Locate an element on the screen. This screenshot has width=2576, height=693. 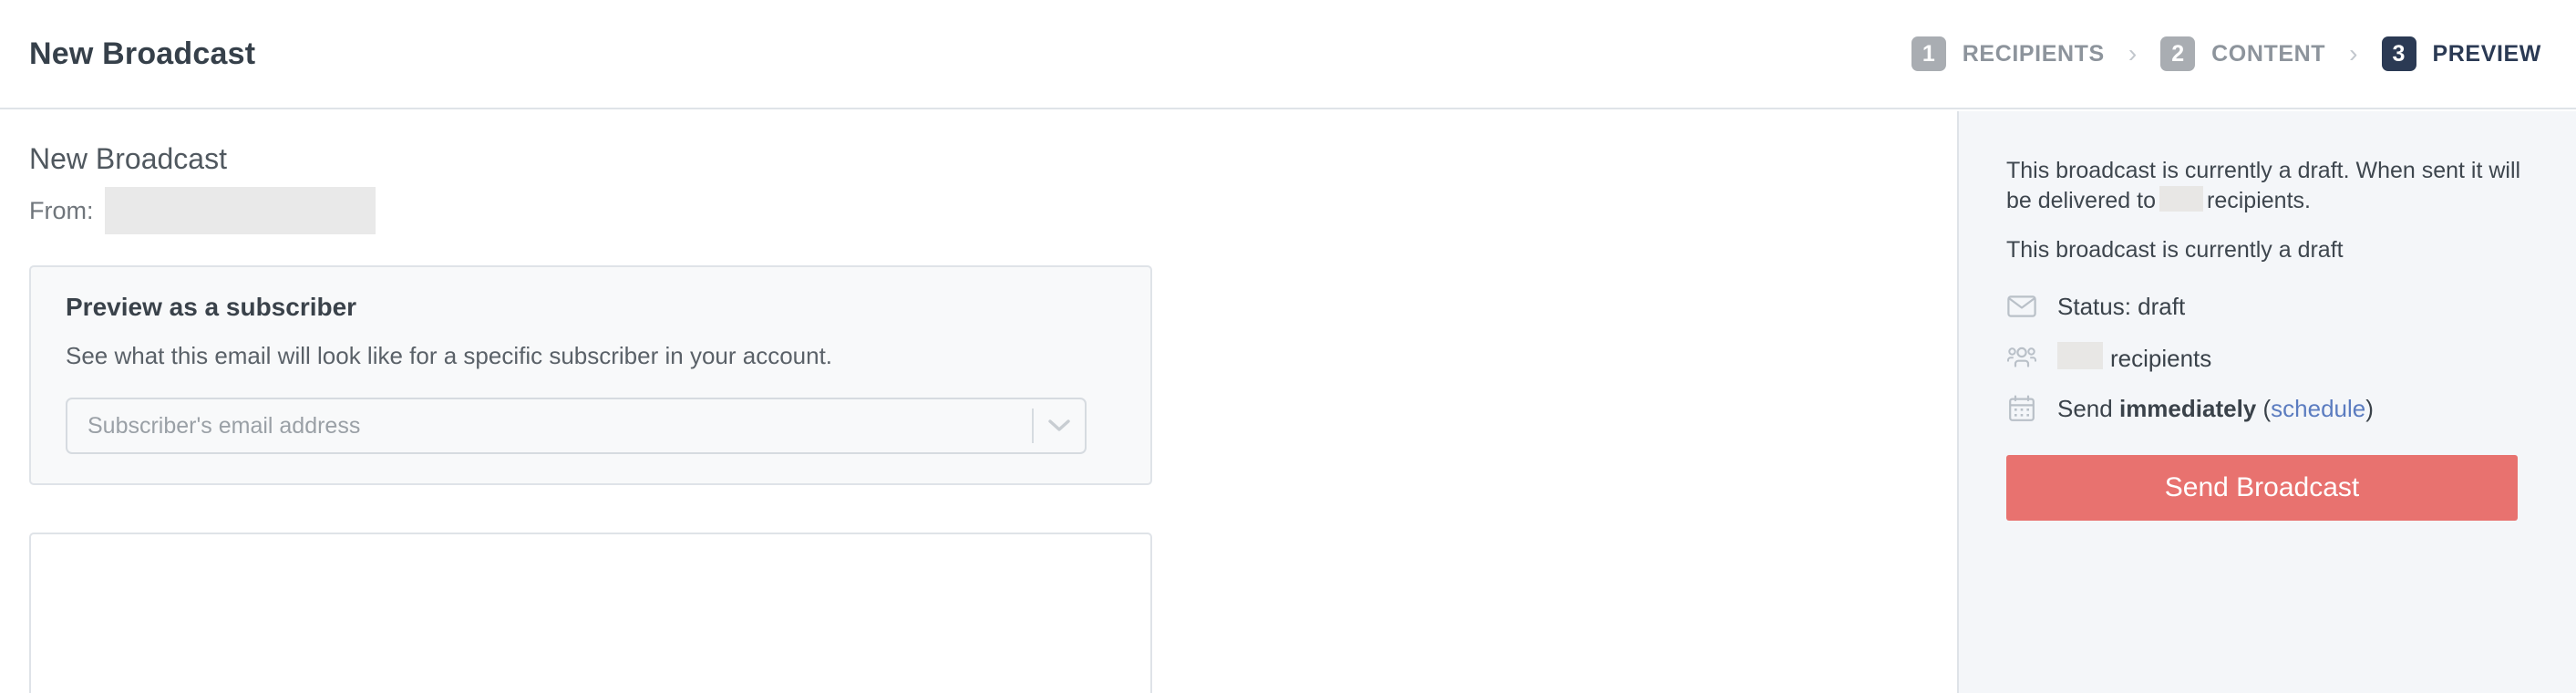
send-mode-label: immediately is located at coordinates (2187, 408).